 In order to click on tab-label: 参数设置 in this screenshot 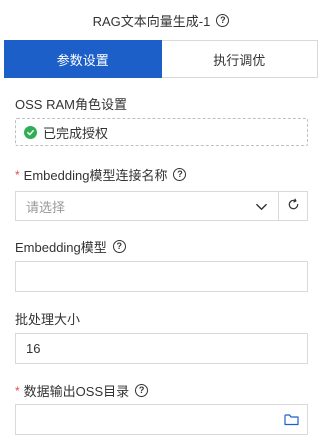, I will do `click(82, 60)`.